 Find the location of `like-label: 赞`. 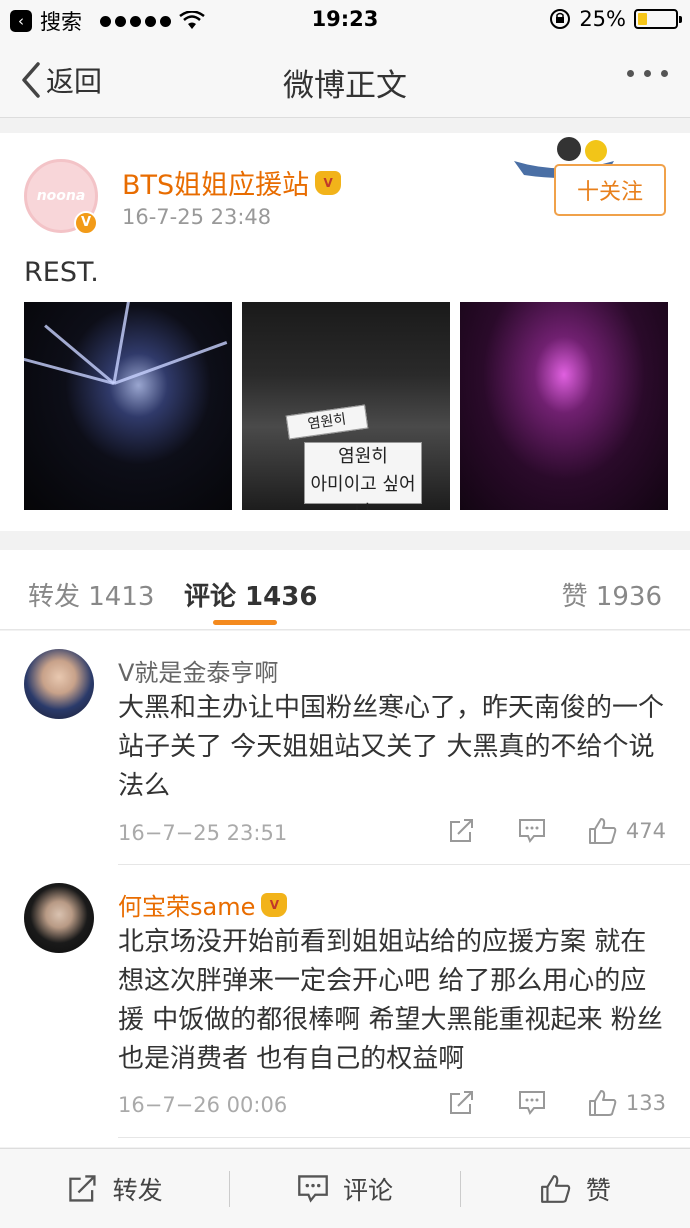

like-label: 赞 is located at coordinates (598, 1190).